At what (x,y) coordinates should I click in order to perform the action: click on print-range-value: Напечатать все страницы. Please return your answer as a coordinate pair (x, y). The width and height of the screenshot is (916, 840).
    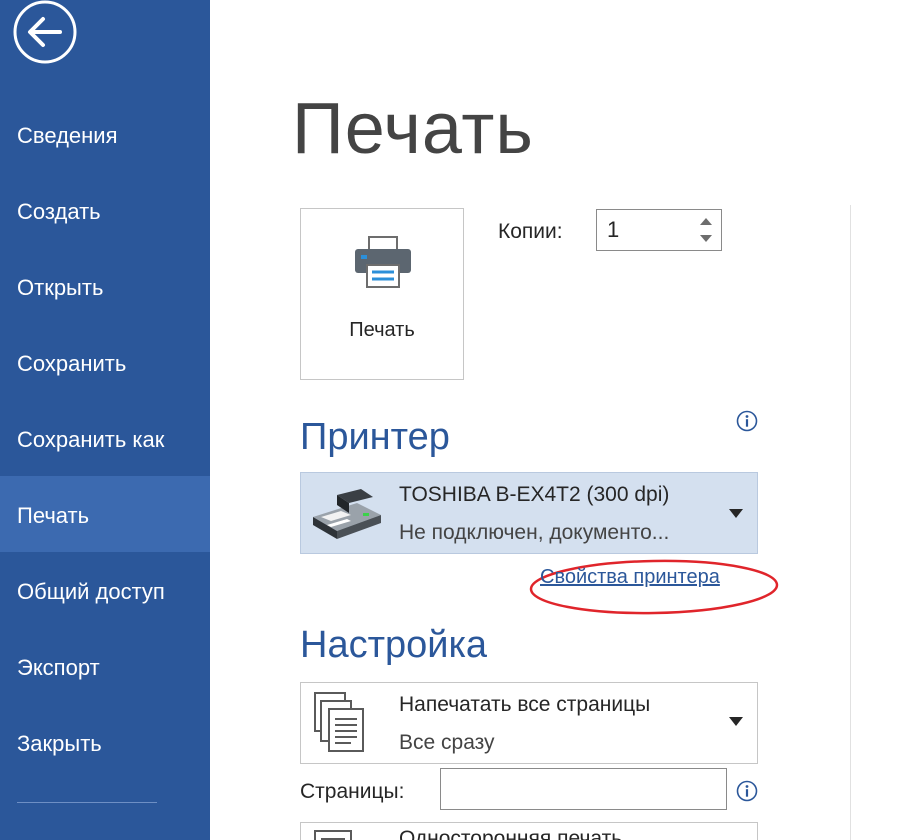
    Looking at the image, I should click on (525, 704).